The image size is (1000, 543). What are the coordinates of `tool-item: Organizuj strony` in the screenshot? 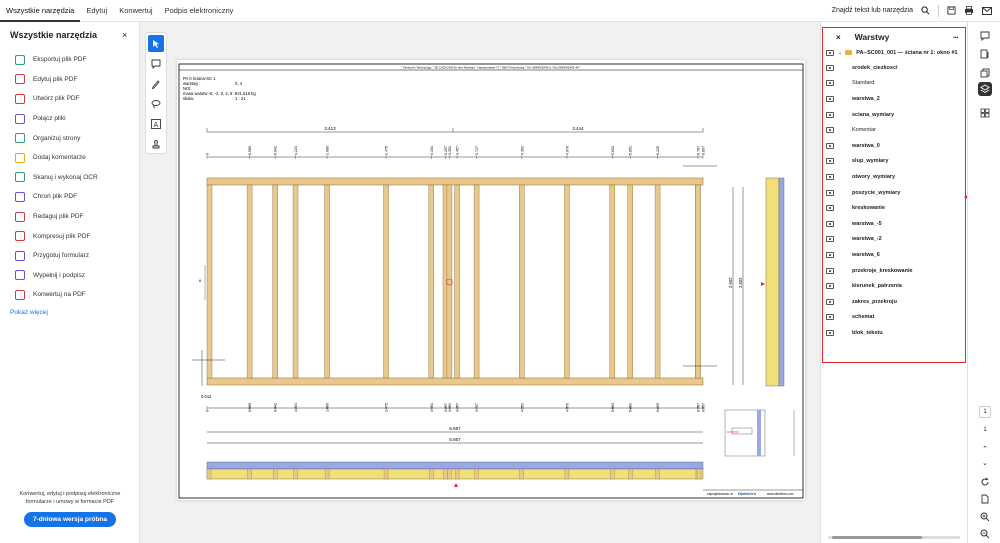 It's located at (69, 138).